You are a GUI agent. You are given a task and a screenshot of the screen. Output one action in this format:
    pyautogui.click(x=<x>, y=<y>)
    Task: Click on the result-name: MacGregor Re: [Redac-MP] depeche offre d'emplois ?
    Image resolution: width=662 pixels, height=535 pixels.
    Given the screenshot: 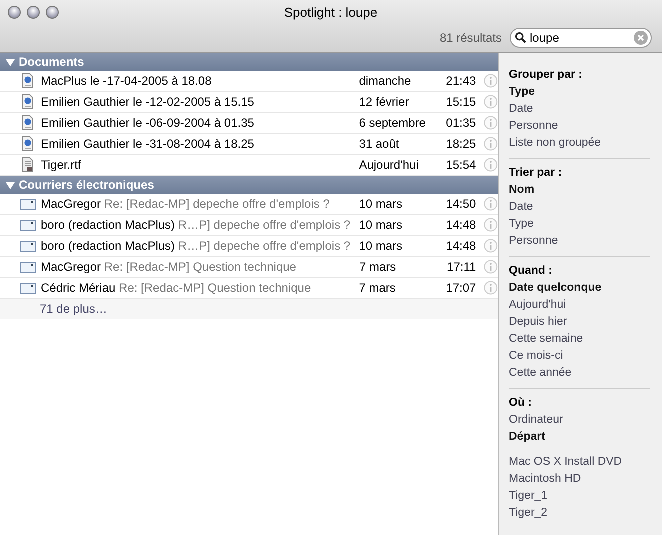 What is the action you would take?
    pyautogui.click(x=200, y=204)
    